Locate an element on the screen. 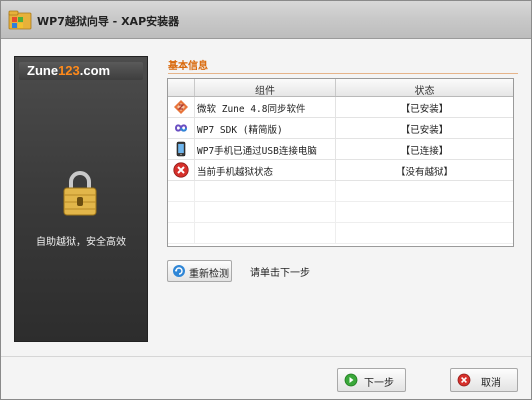 The width and height of the screenshot is (532, 400). cancel-button-label: 取消 is located at coordinates (491, 383).